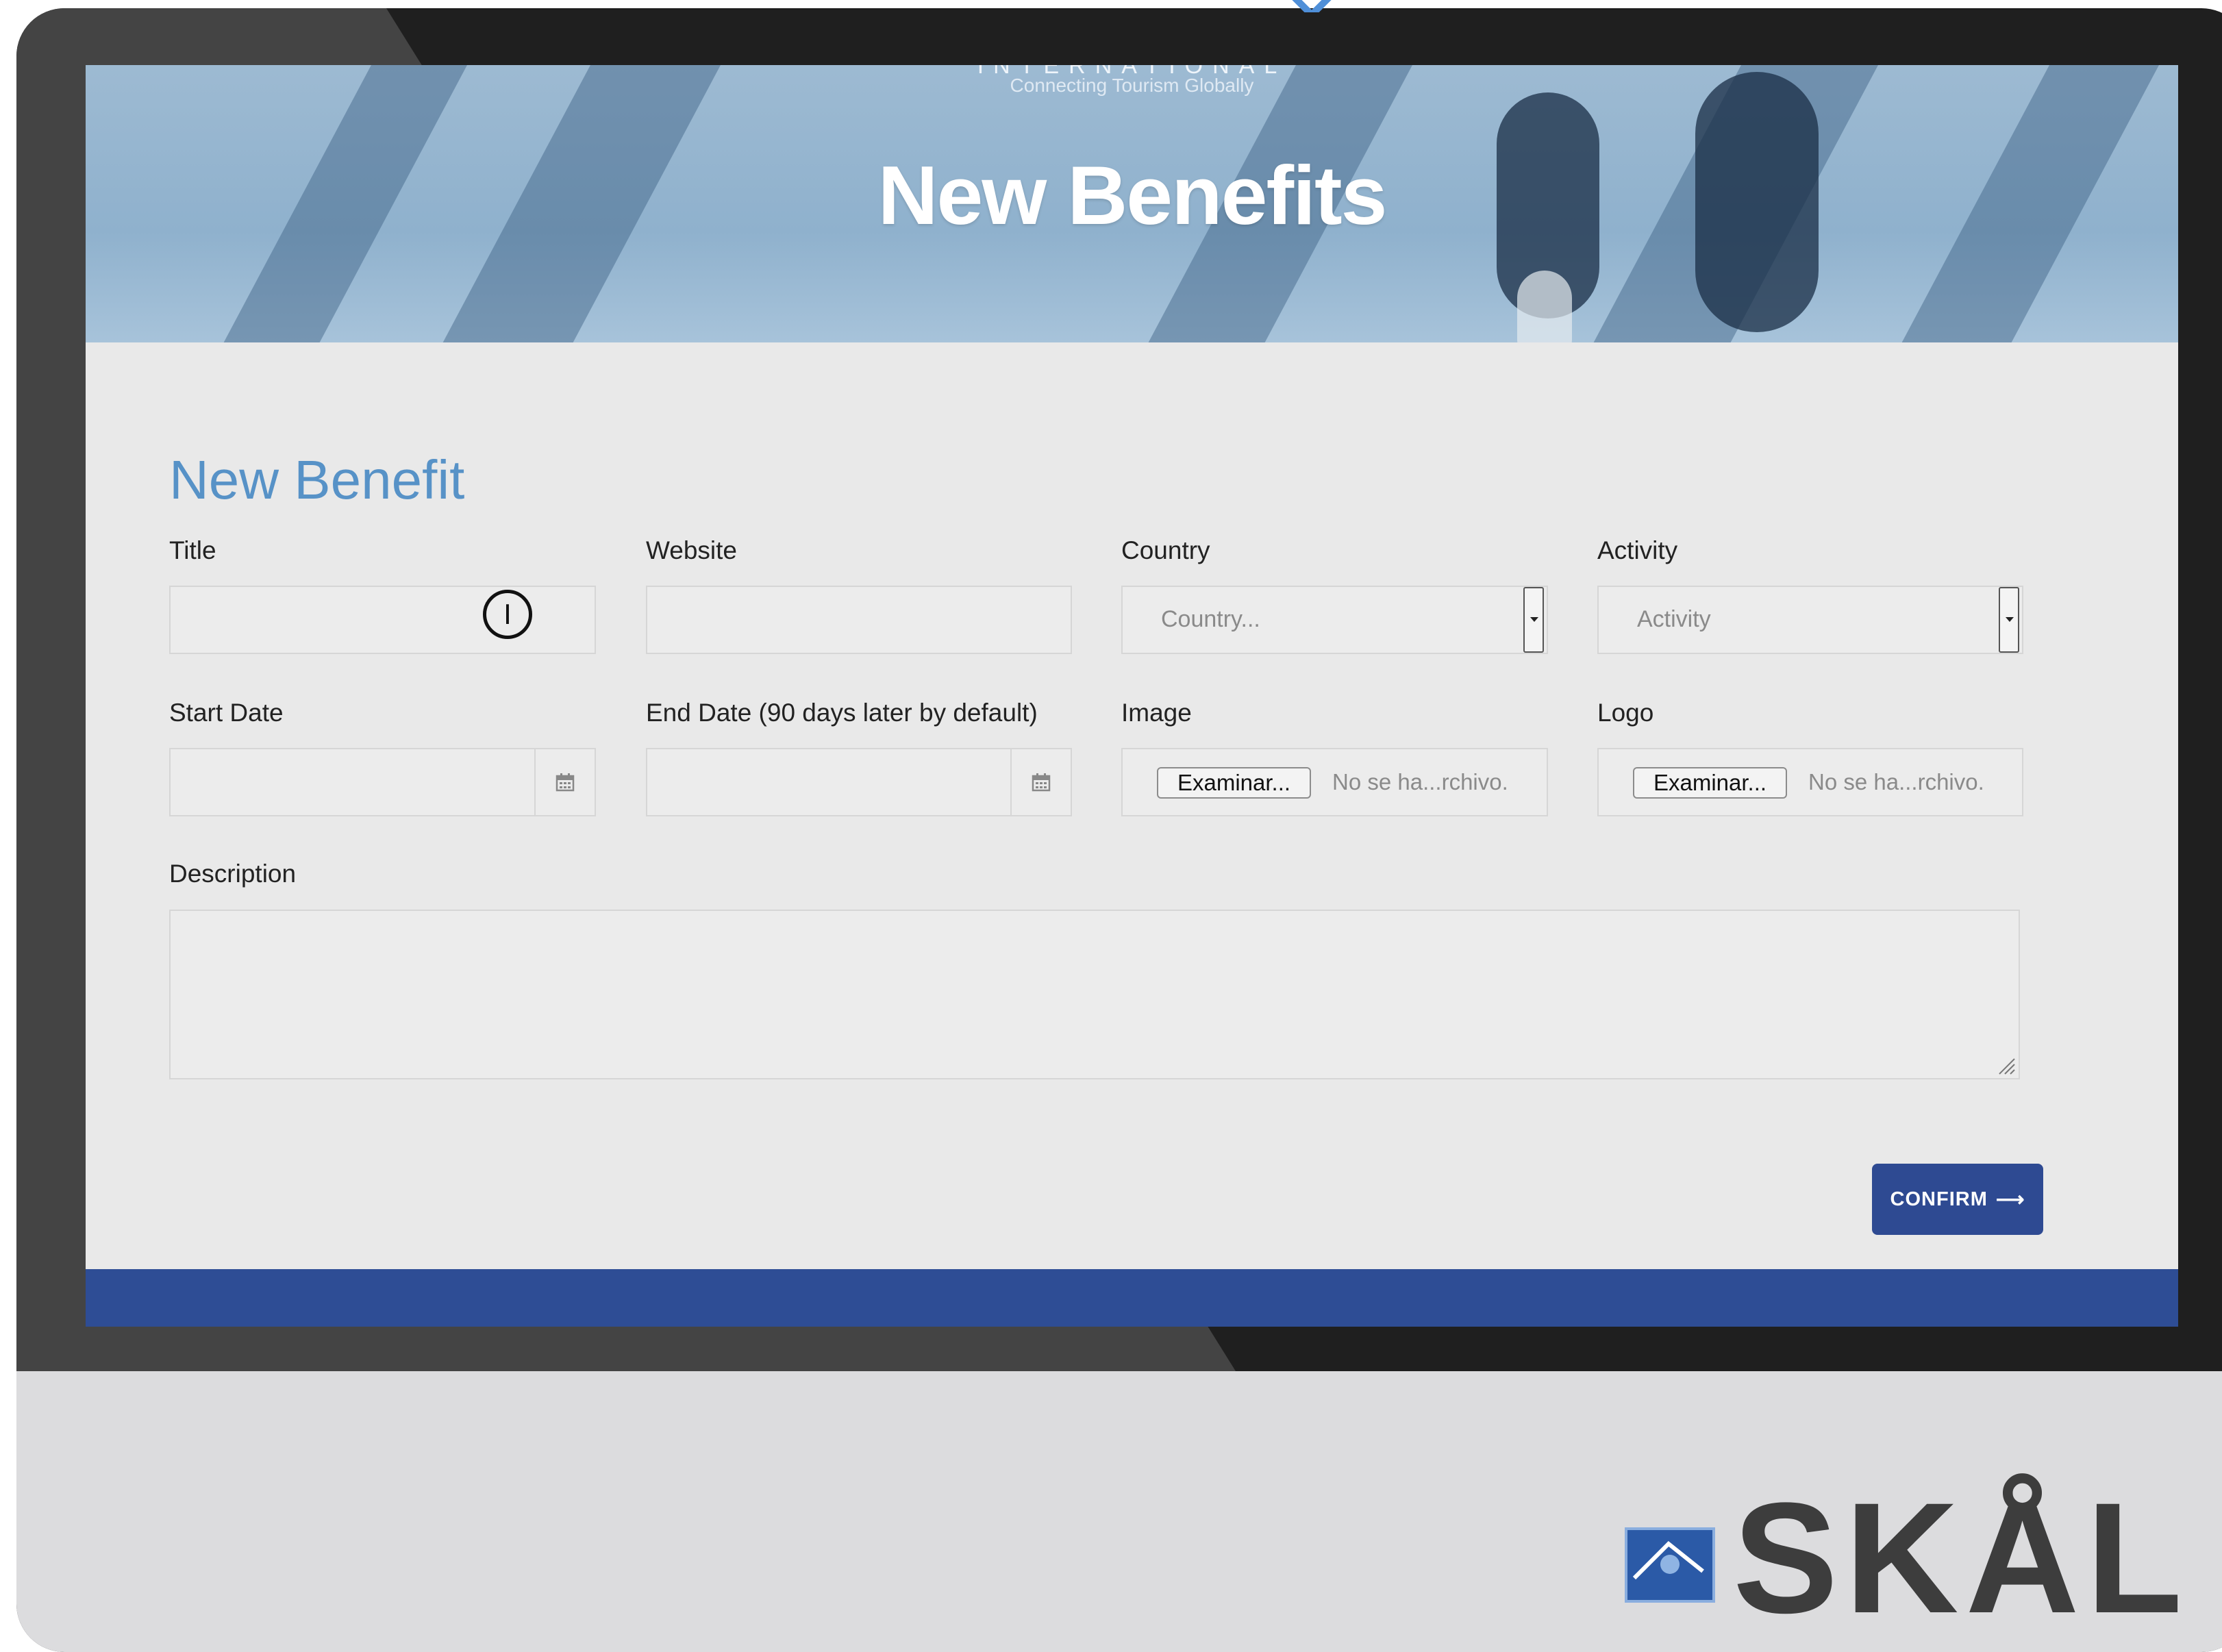 The image size is (2222, 1652). Describe the element at coordinates (859, 620) in the screenshot. I see `website-input` at that location.